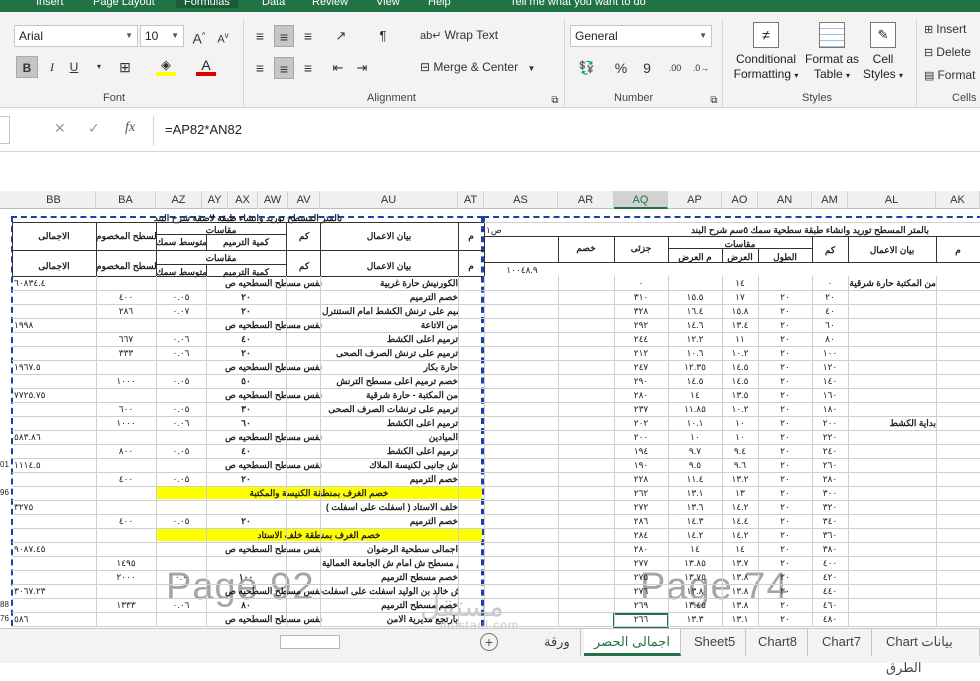 Image resolution: width=980 pixels, height=681 pixels. What do you see at coordinates (490, 172) in the screenshot?
I see `sheet-top-gap` at bounding box center [490, 172].